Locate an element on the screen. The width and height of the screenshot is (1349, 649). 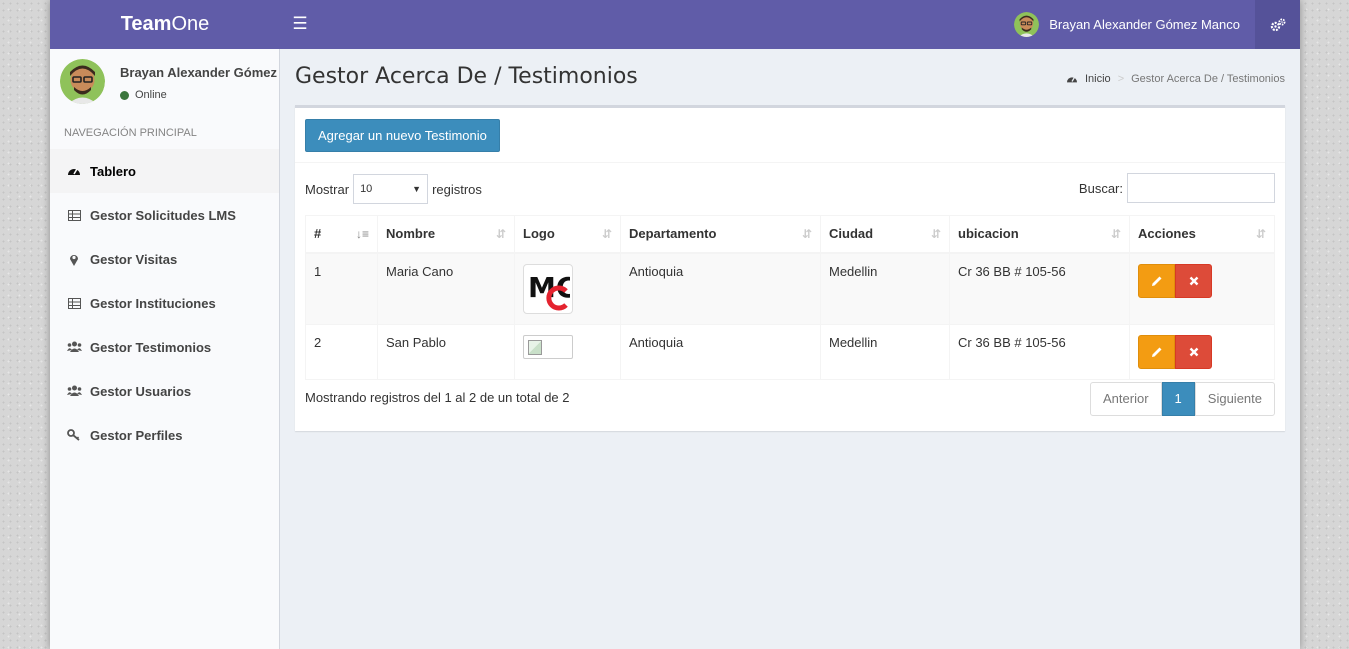
column-header-ubicacion: ubicacion ⇵ is located at coordinates (1039, 234).